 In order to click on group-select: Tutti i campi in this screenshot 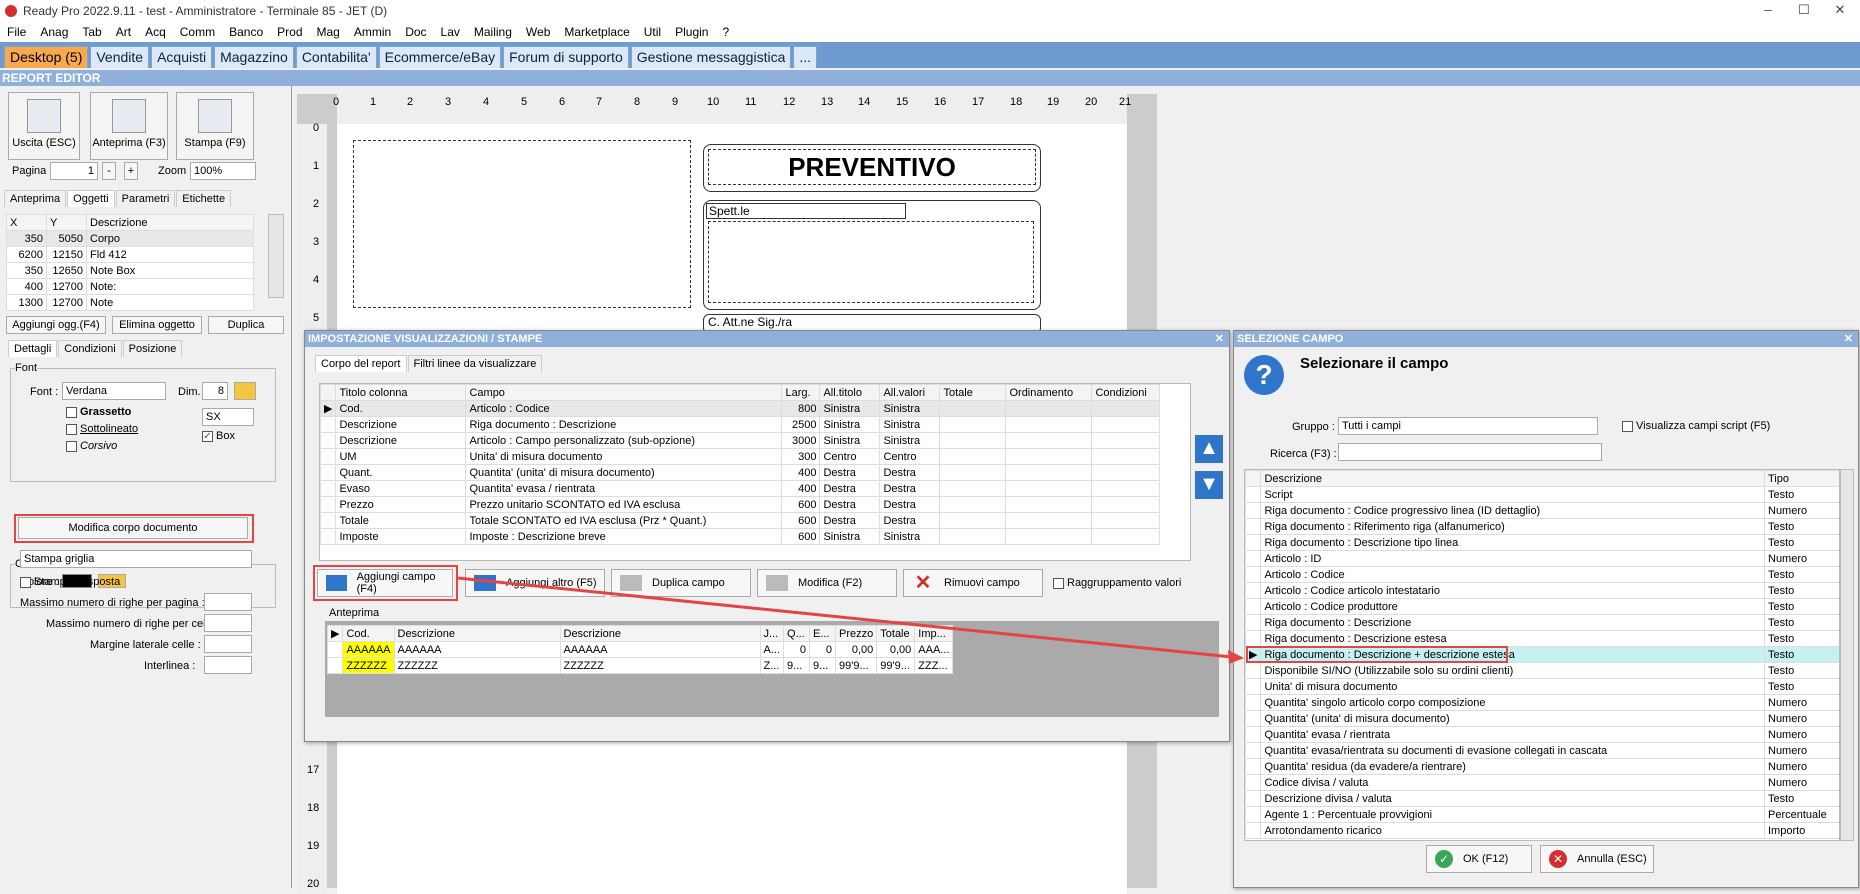, I will do `click(1468, 426)`.